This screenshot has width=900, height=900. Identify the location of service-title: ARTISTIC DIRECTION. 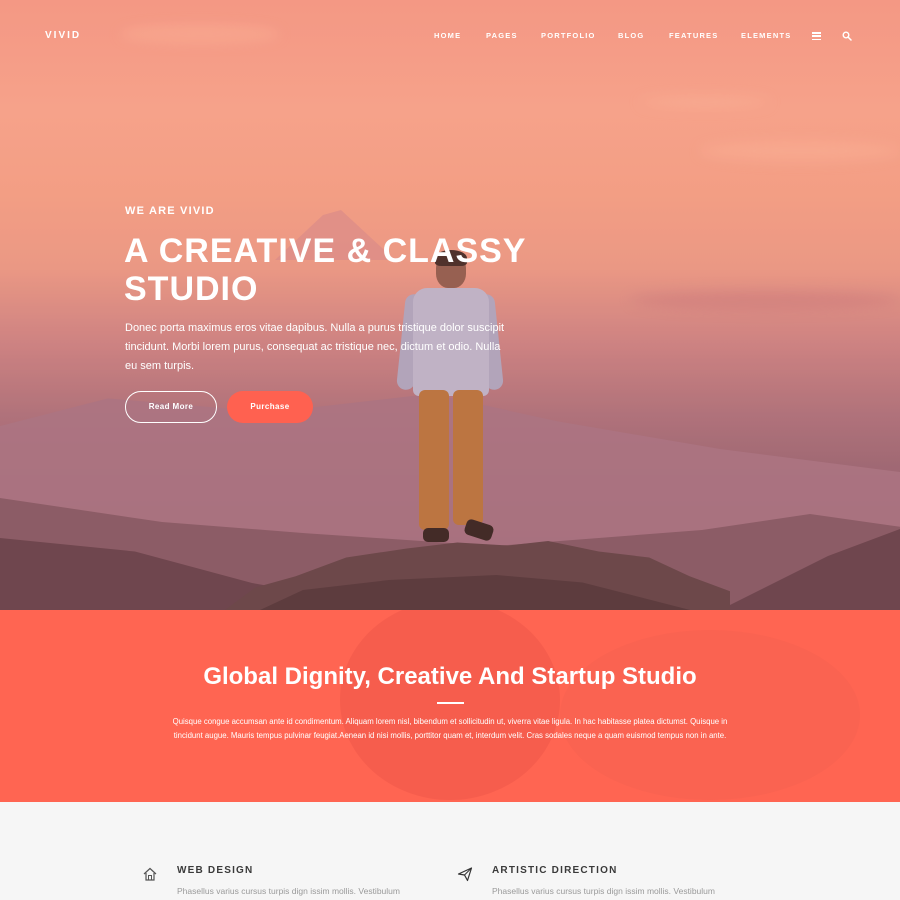
(555, 870).